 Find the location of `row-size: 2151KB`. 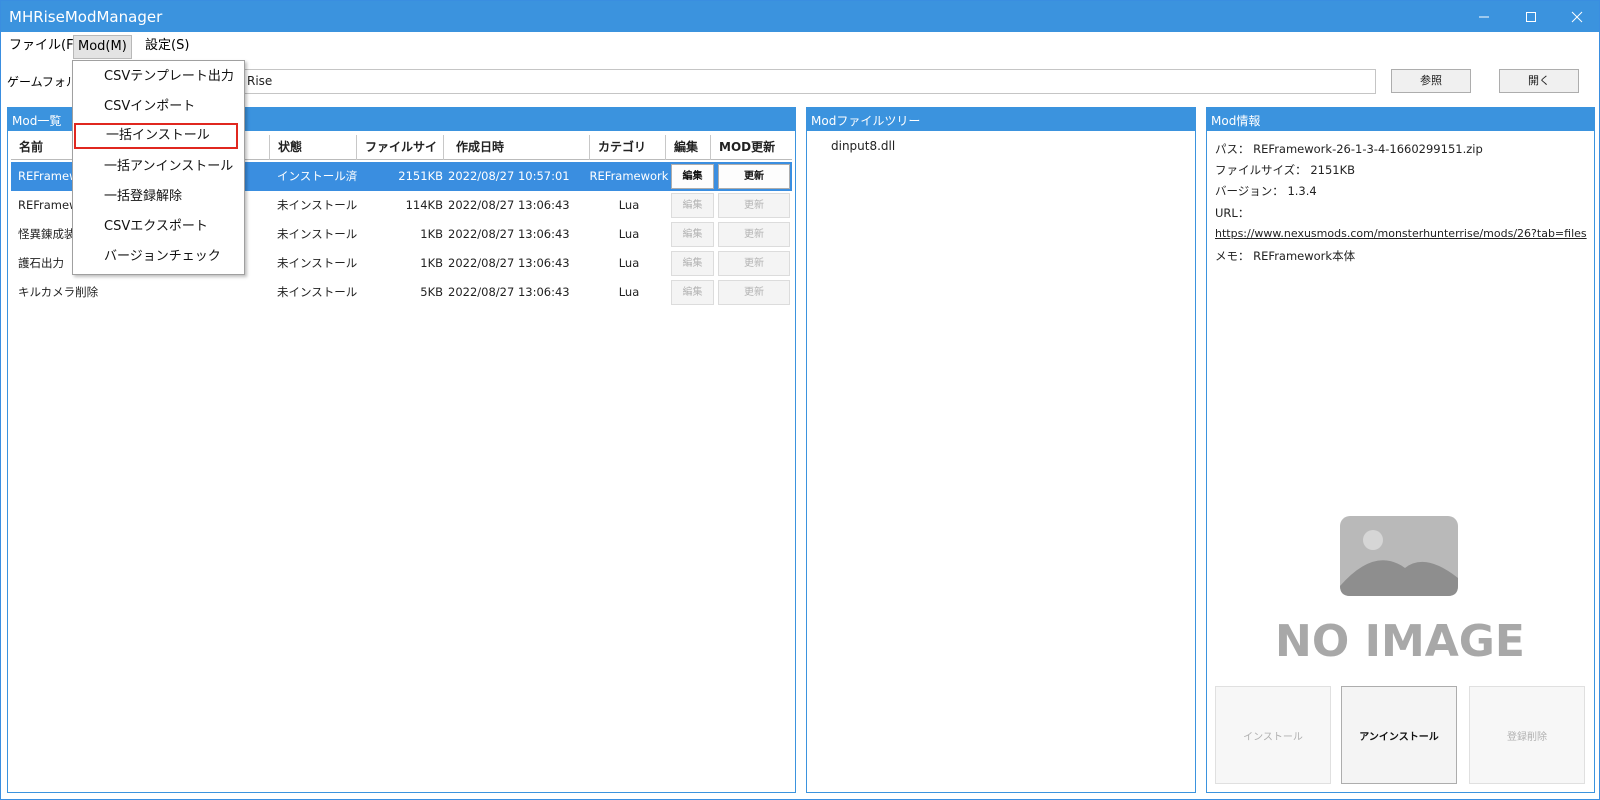

row-size: 2151KB is located at coordinates (420, 176).